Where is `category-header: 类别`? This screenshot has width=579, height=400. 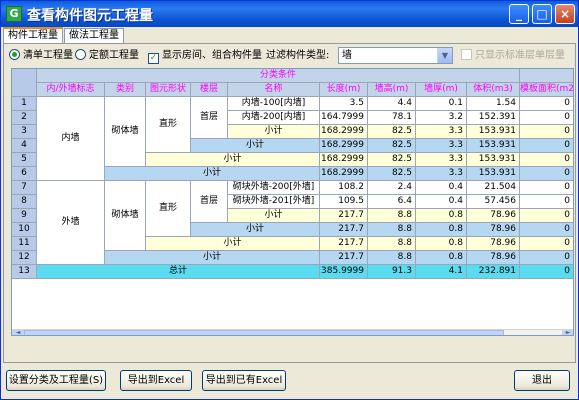 category-header: 类别 is located at coordinates (125, 90).